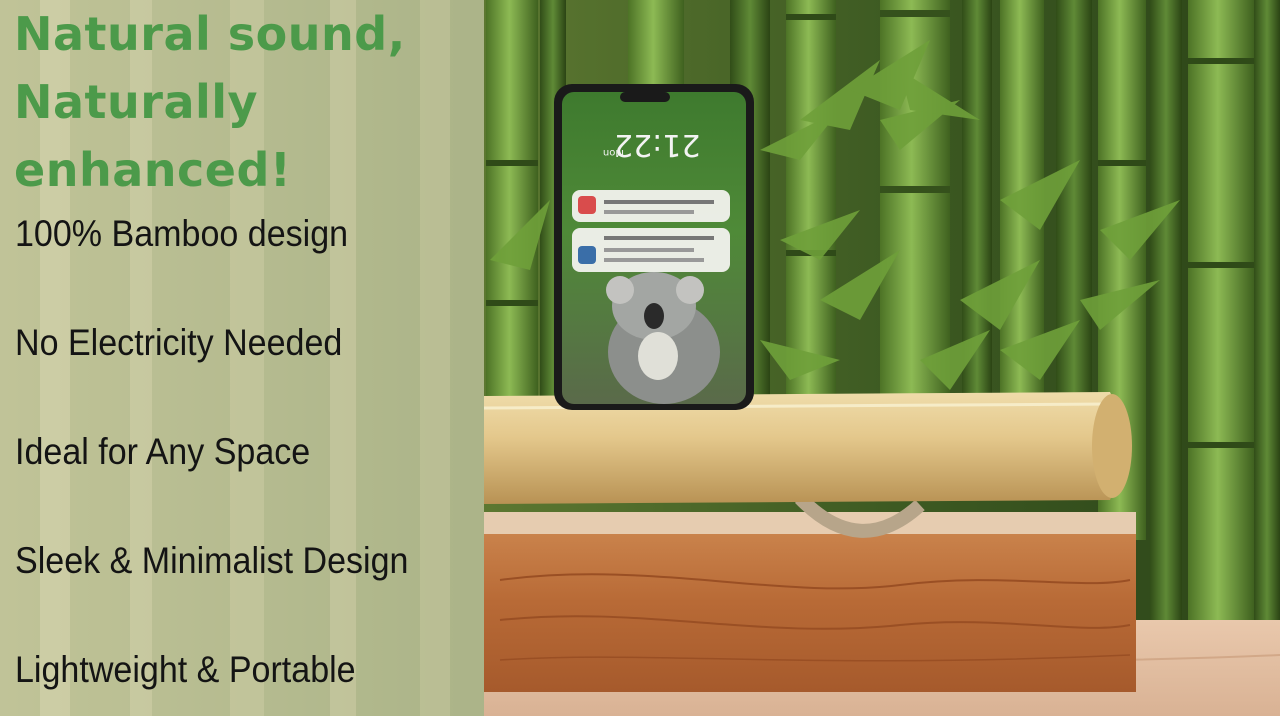  What do you see at coordinates (179, 342) in the screenshot?
I see `feature-no-electricity: No Electricity Needed` at bounding box center [179, 342].